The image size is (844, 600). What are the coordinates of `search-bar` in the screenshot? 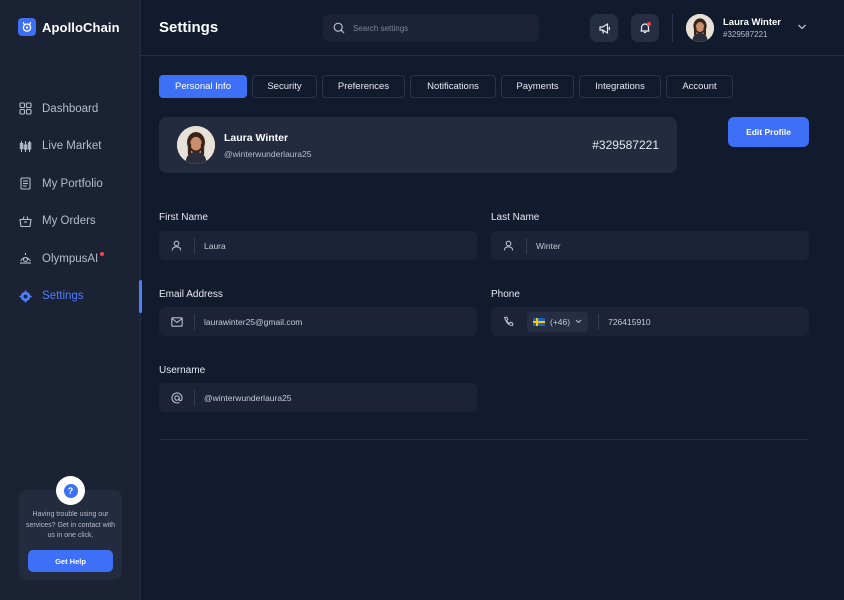 It's located at (431, 28).